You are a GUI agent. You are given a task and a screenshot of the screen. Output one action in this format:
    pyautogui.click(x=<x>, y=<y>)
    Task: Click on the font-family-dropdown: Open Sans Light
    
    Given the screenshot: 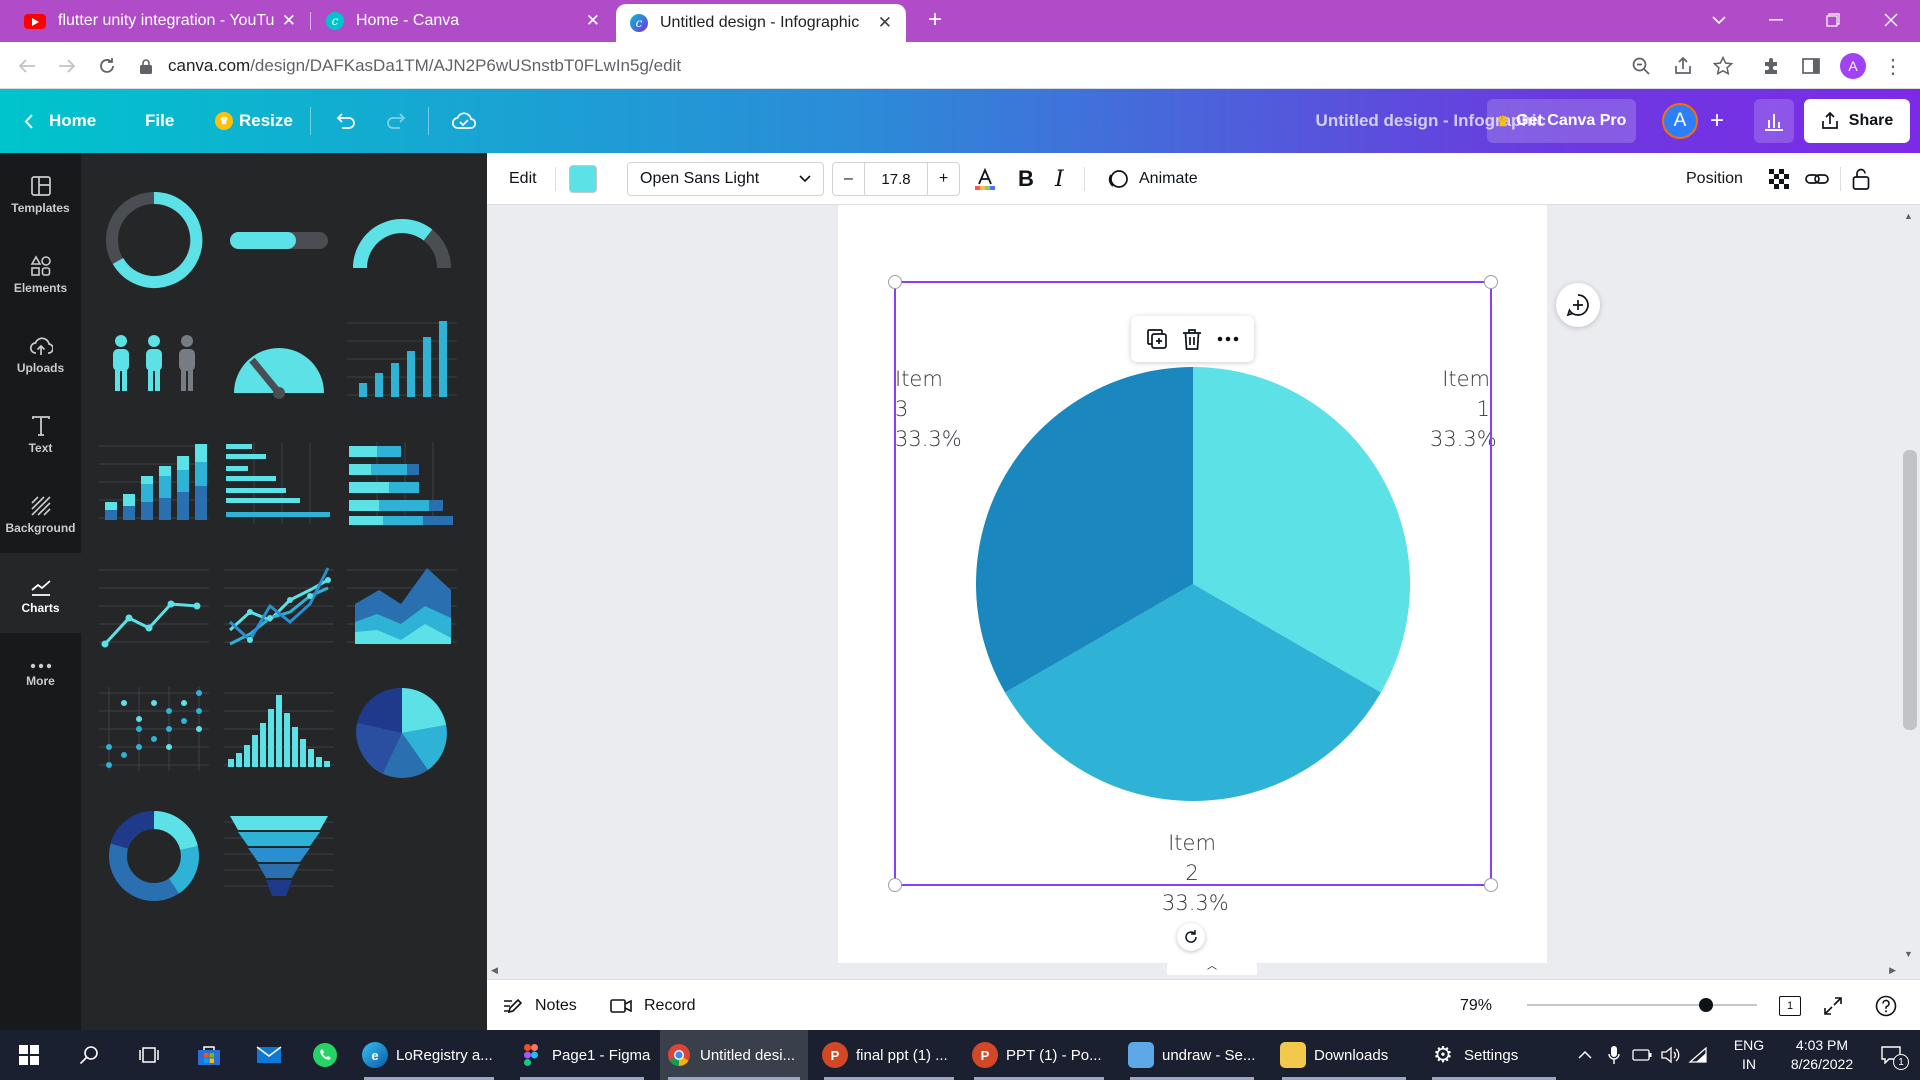 What is the action you would take?
    pyautogui.click(x=725, y=179)
    